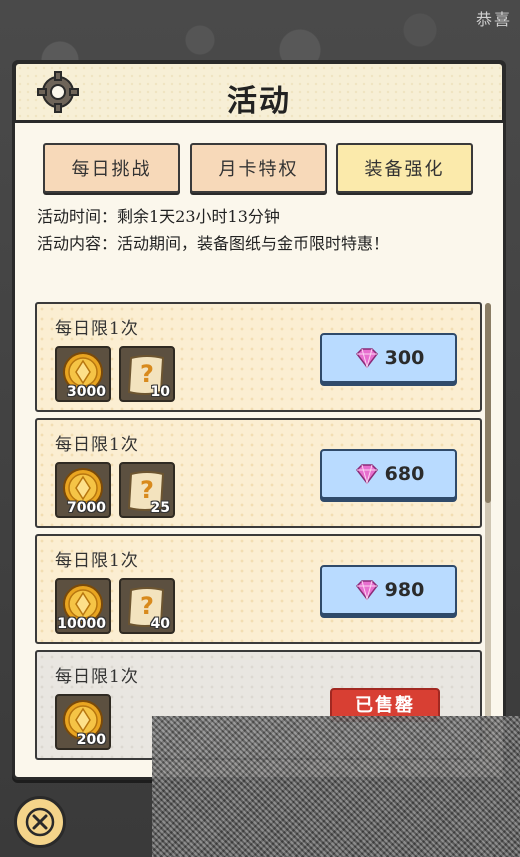 The width and height of the screenshot is (520, 857). I want to click on scroll-reward: ? 40, so click(147, 606).